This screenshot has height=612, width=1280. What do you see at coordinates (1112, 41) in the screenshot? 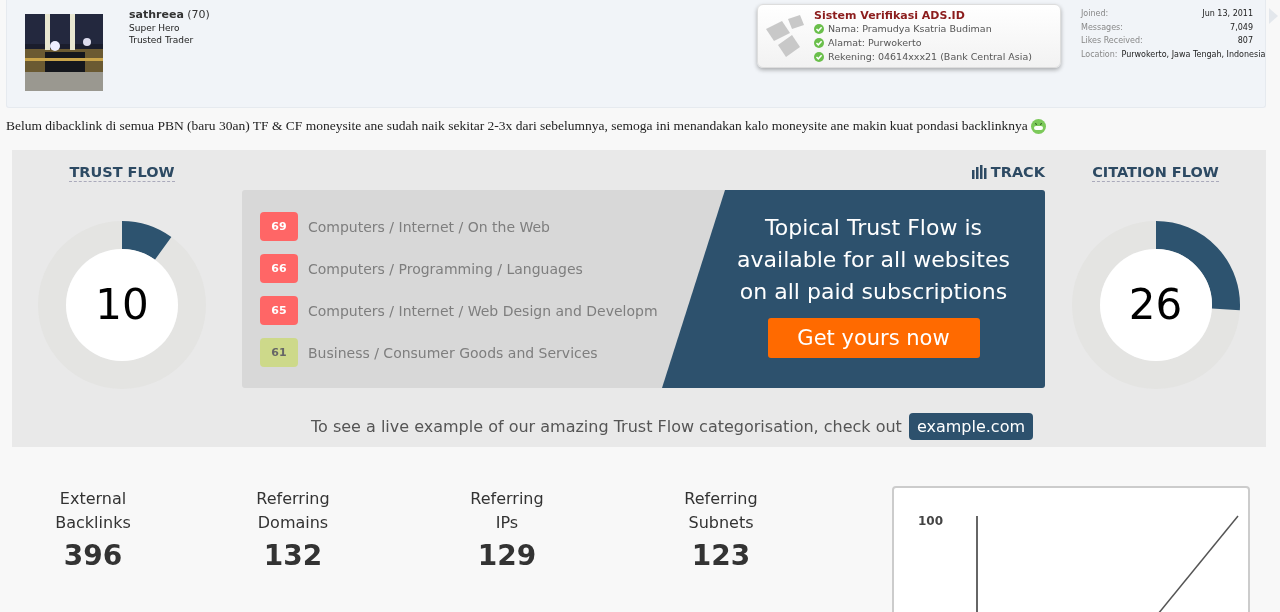
I see `stat-label: Likes Received:` at bounding box center [1112, 41].